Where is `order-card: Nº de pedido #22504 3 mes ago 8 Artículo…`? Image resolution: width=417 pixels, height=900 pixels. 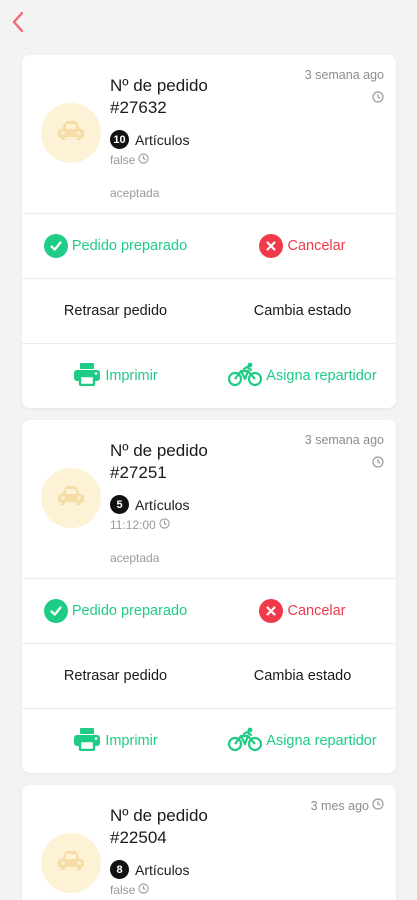
order-card: Nº de pedido #22504 3 mes ago 8 Artículo… is located at coordinates (209, 842).